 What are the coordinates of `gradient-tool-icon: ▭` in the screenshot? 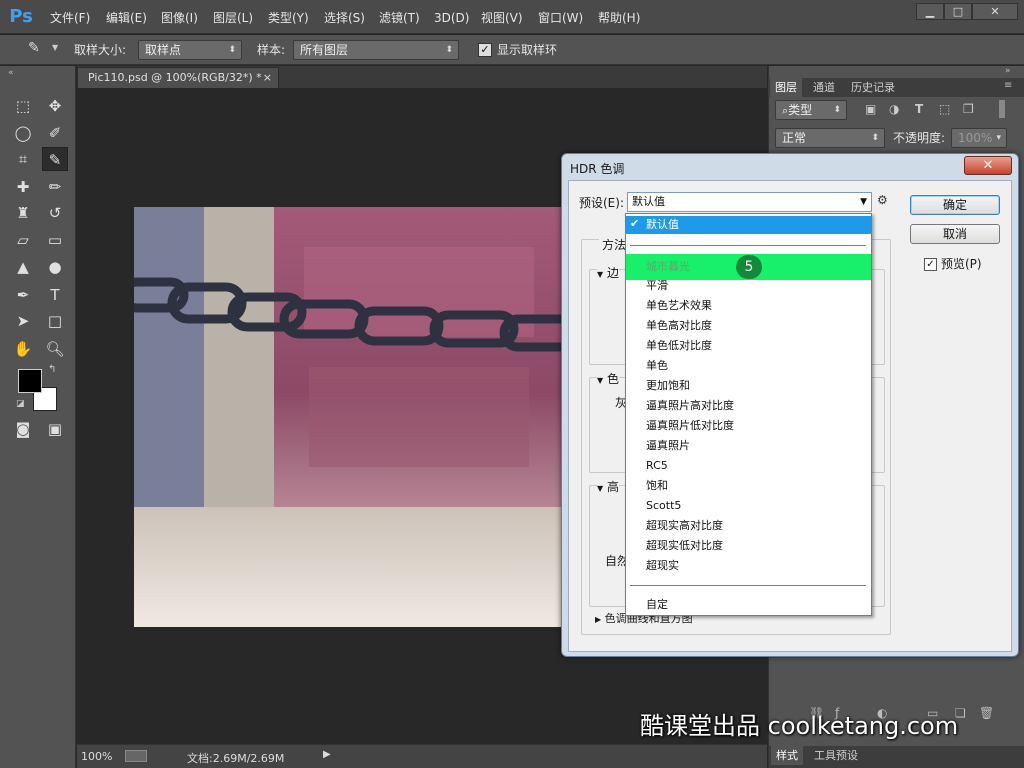 It's located at (55, 240).